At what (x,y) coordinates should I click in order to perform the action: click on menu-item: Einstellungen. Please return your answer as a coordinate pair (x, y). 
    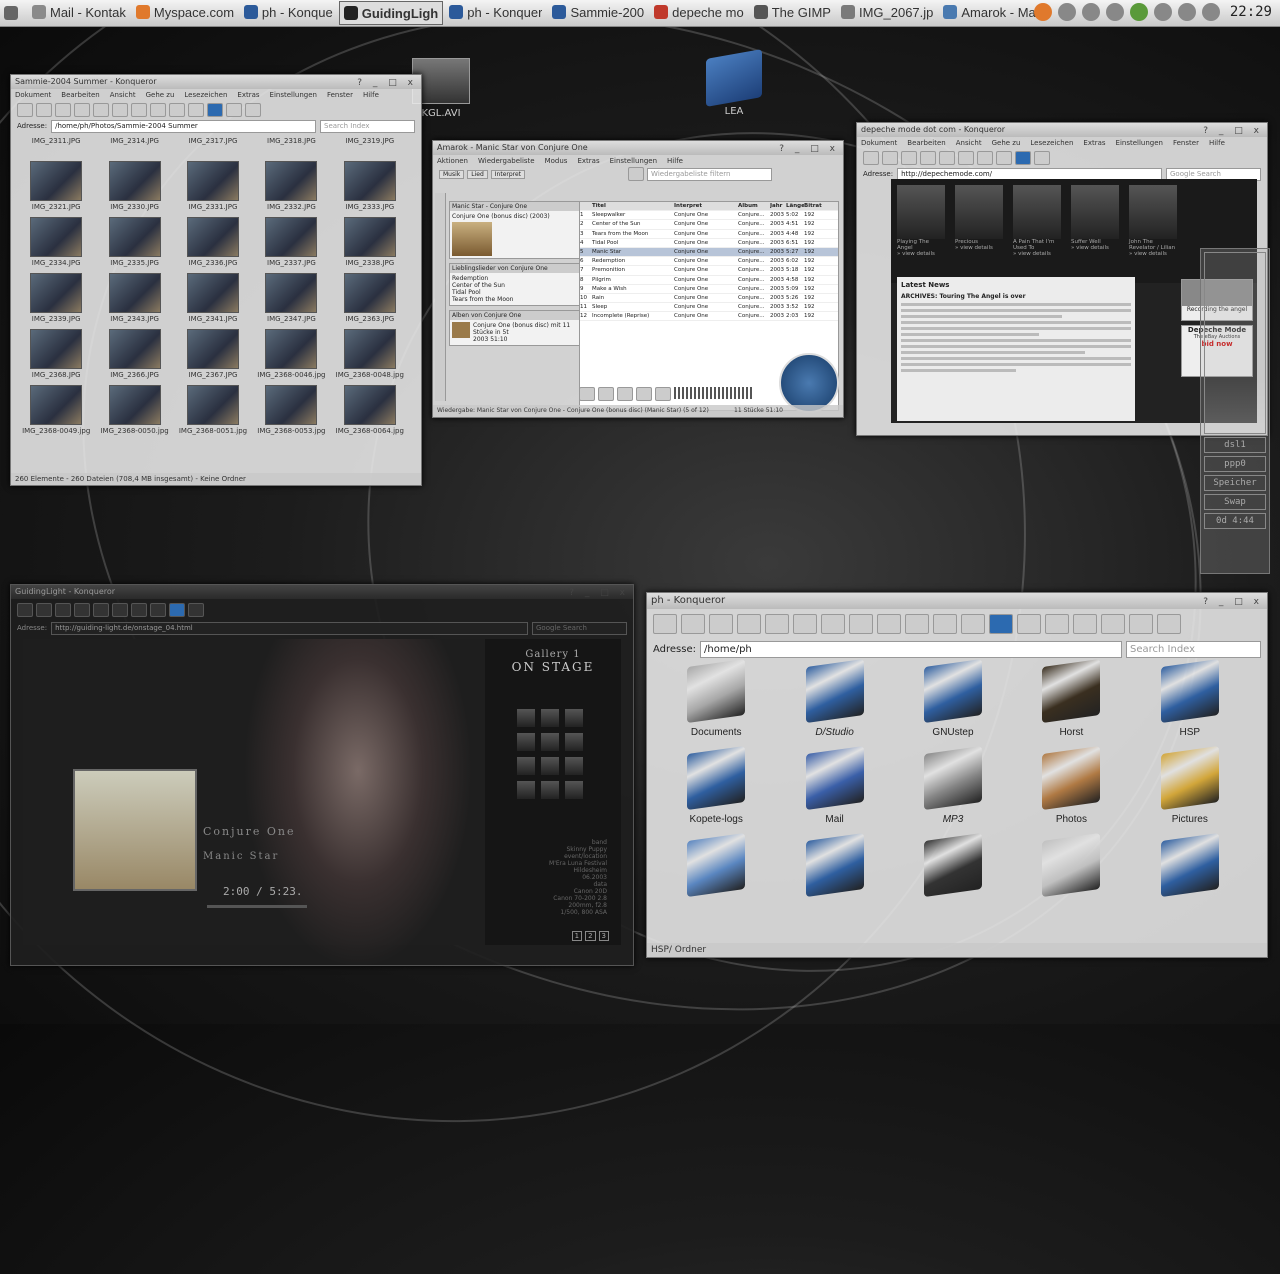
    Looking at the image, I should click on (1139, 143).